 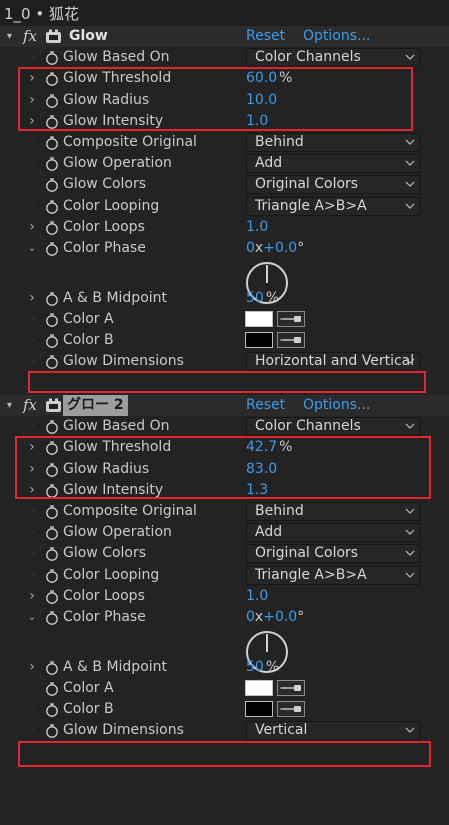 I want to click on effect-name: Glow, so click(x=88, y=36).